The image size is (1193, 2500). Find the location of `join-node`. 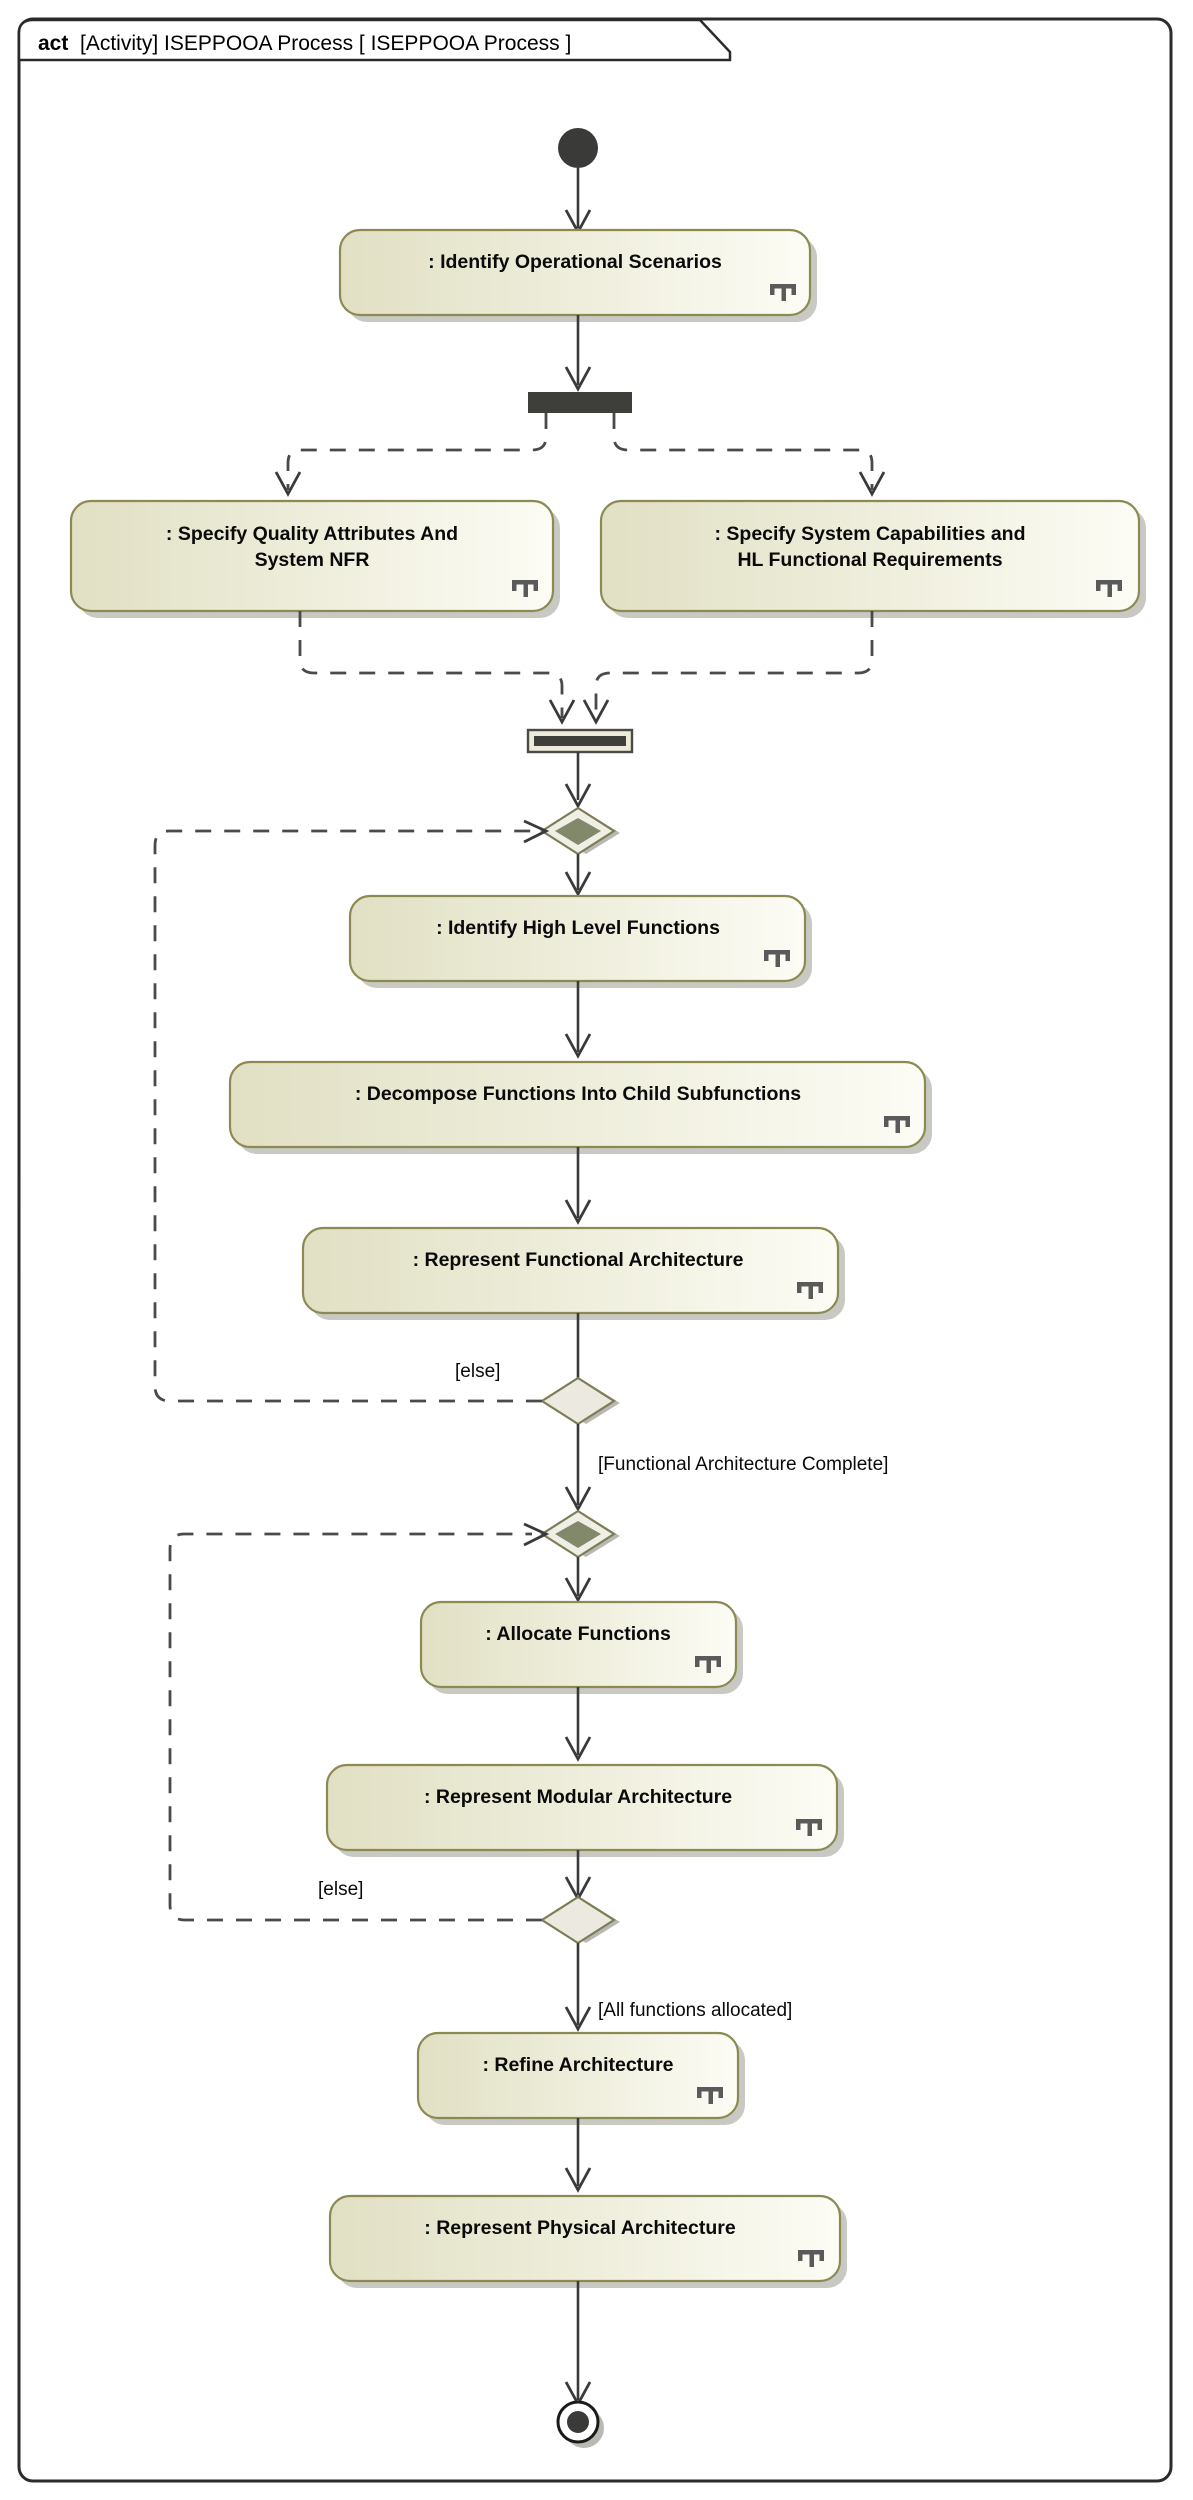

join-node is located at coordinates (580, 741).